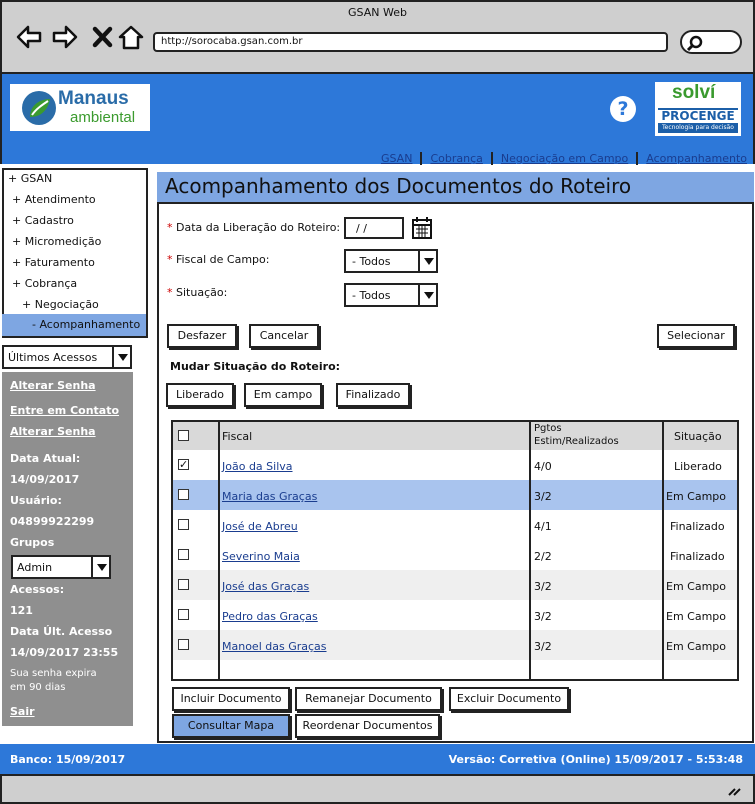  Describe the element at coordinates (566, 158) in the screenshot. I see `breadcrumb-negociacao: Negociação em Campo` at that location.